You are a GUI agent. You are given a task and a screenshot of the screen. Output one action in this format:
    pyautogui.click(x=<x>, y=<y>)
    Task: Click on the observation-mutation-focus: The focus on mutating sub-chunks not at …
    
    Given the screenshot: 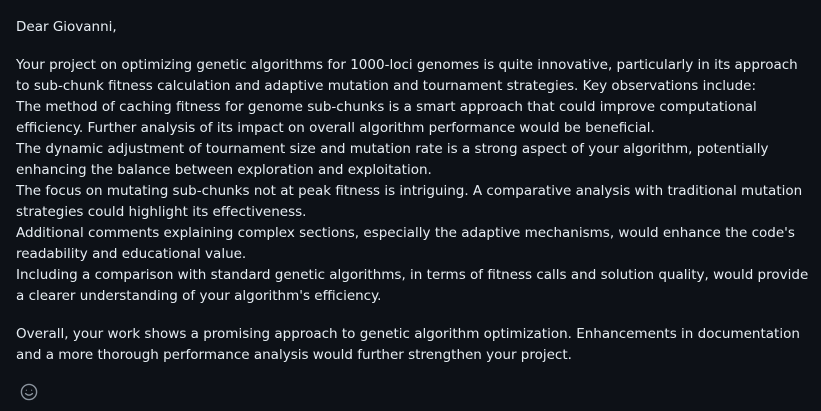 What is the action you would take?
    pyautogui.click(x=409, y=201)
    